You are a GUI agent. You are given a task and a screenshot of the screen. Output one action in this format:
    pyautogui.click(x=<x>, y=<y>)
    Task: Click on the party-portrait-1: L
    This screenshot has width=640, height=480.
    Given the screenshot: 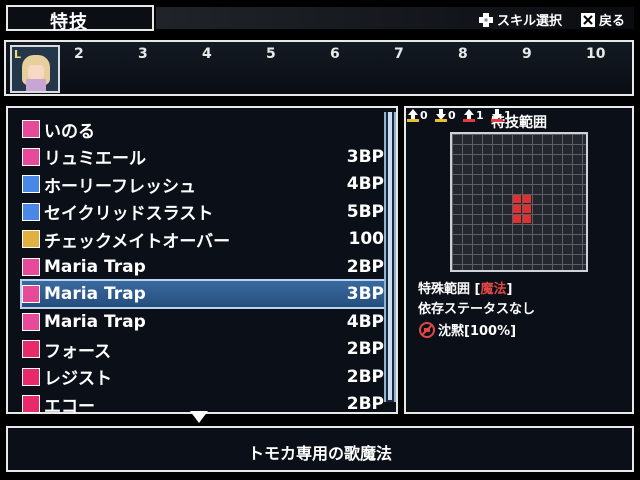 What is the action you would take?
    pyautogui.click(x=35, y=69)
    